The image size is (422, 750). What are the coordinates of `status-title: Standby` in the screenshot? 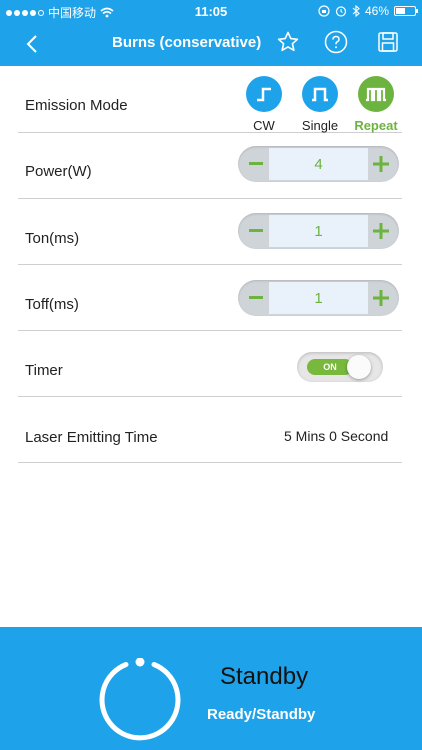 It's located at (264, 676).